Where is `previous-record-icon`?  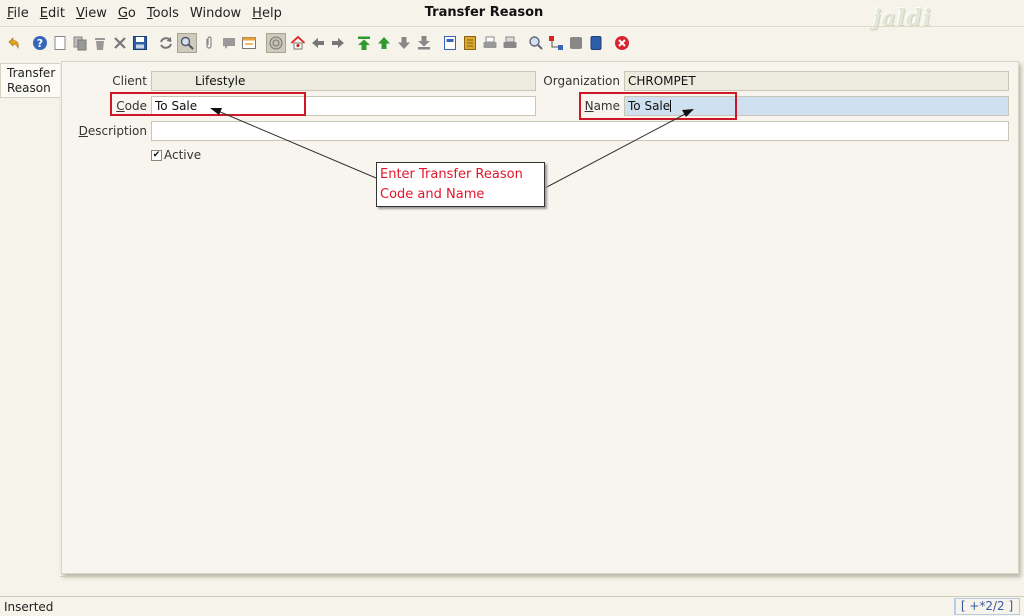
previous-record-icon is located at coordinates (383, 42).